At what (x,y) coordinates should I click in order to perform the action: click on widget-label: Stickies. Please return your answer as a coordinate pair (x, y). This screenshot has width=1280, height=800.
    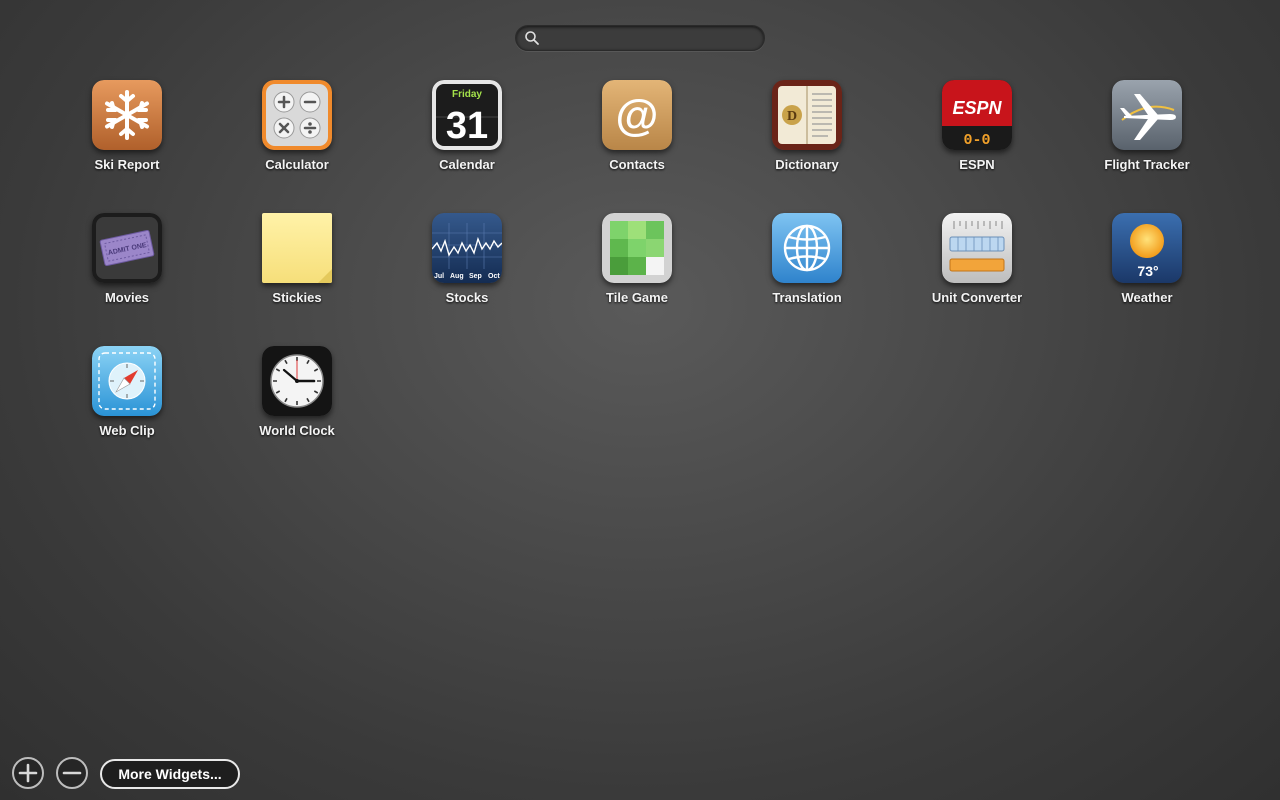
    Looking at the image, I should click on (297, 297).